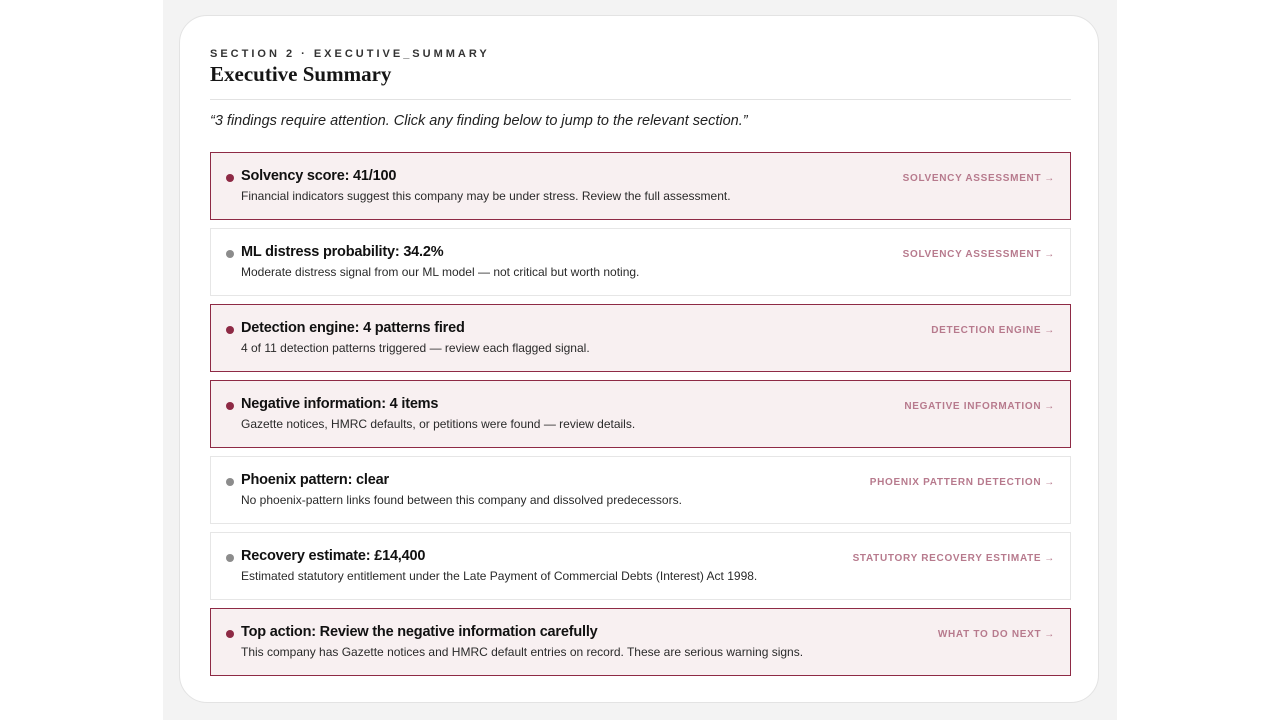  Describe the element at coordinates (315, 480) in the screenshot. I see `finding-title: Phoenix pattern: clear` at that location.